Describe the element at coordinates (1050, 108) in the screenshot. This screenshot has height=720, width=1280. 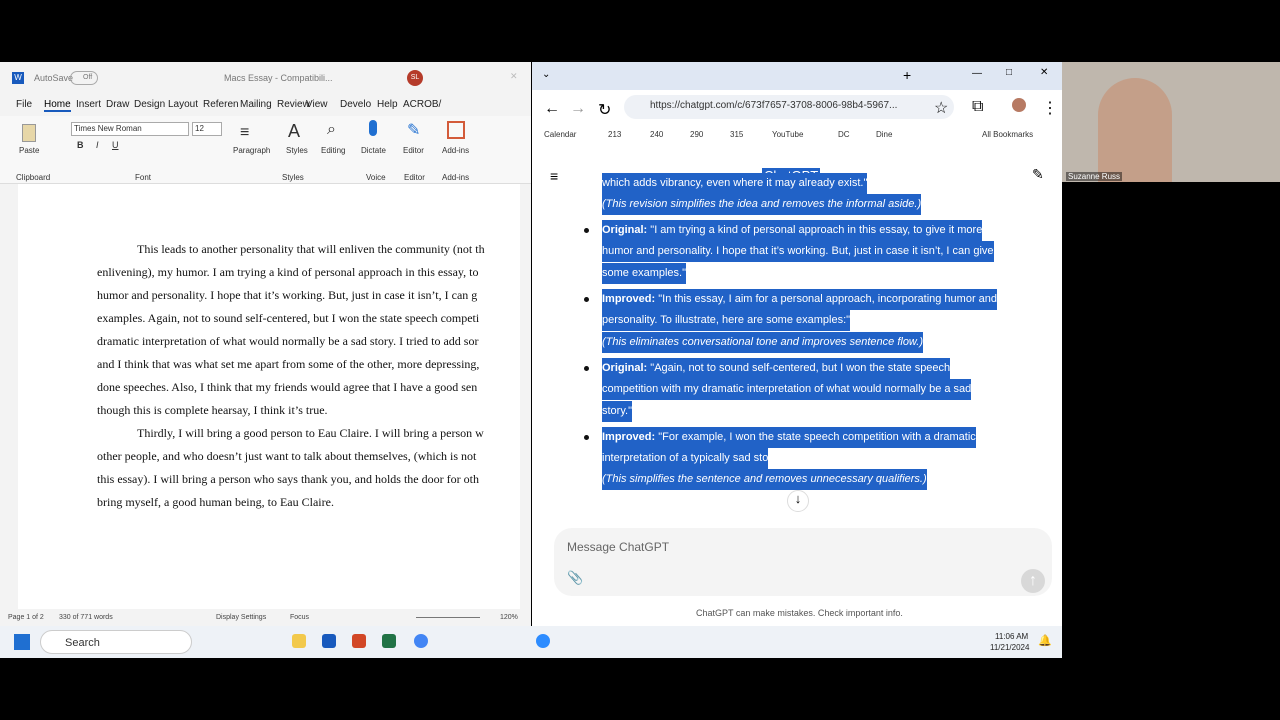
I see `menu-icon: ⋮` at that location.